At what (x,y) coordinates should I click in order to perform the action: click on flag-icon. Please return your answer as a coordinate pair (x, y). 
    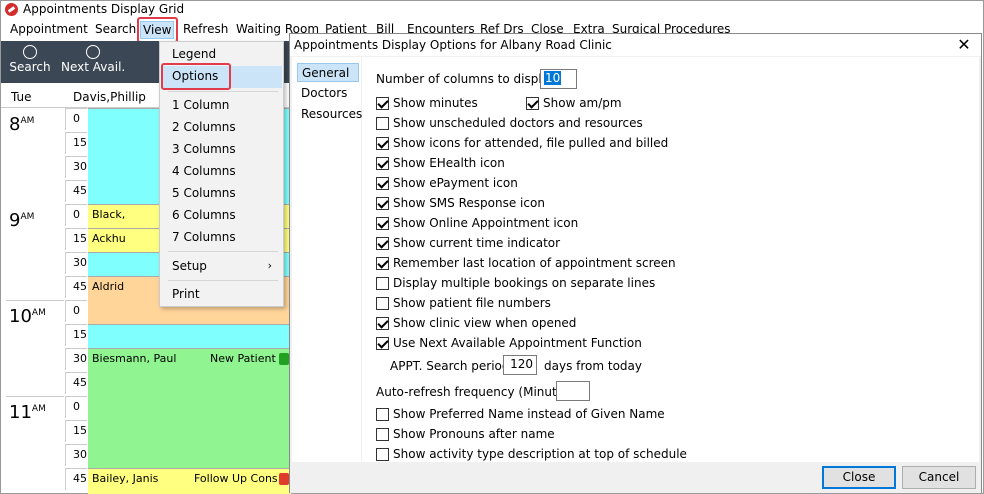
    Looking at the image, I should click on (284, 479).